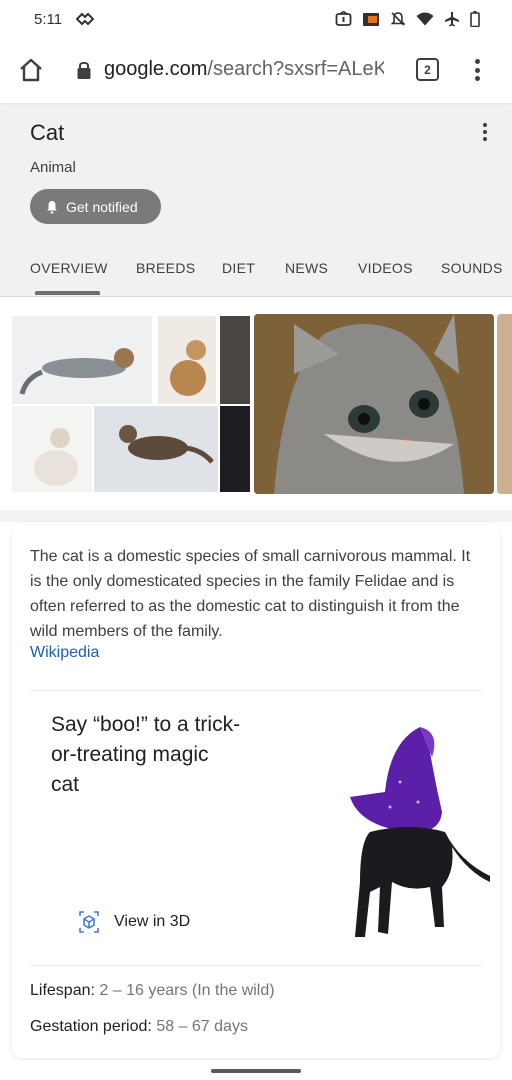  Describe the element at coordinates (84, 70) in the screenshot. I see `lock-icon` at that location.